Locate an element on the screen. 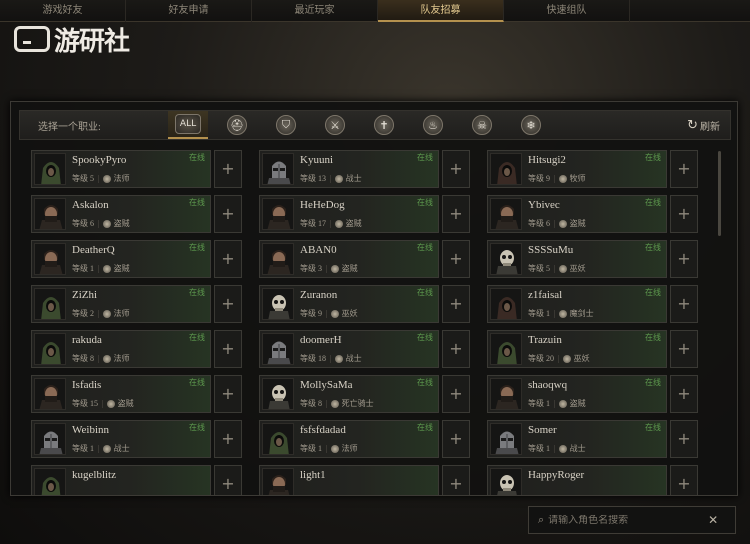 This screenshot has width=750, height=544. class-filter-flame: ♨ is located at coordinates (433, 125).